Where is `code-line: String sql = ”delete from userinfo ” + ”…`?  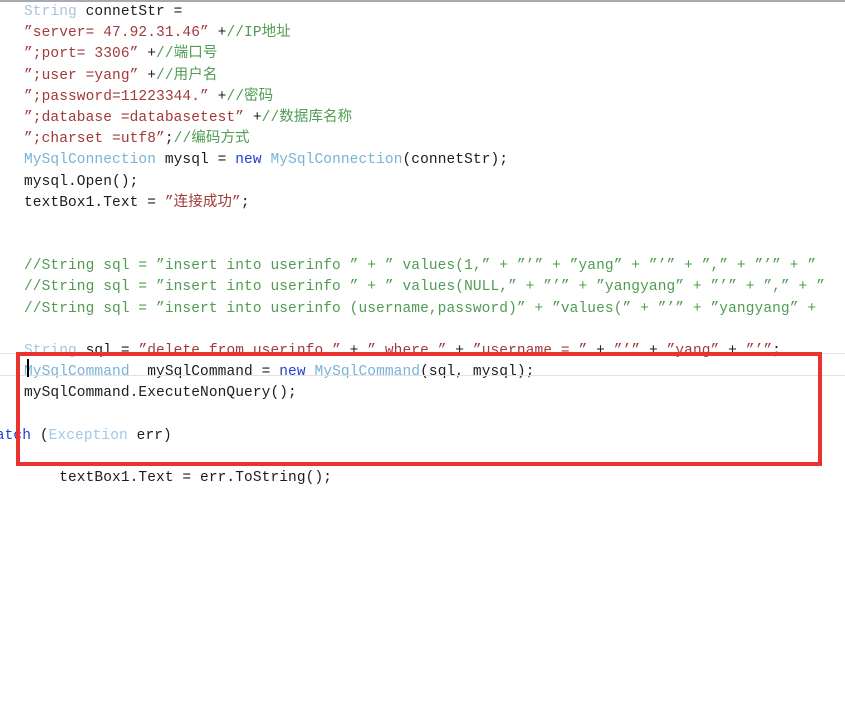
code-line: String sql = ”delete from userinfo ” + ”… is located at coordinates (422, 351).